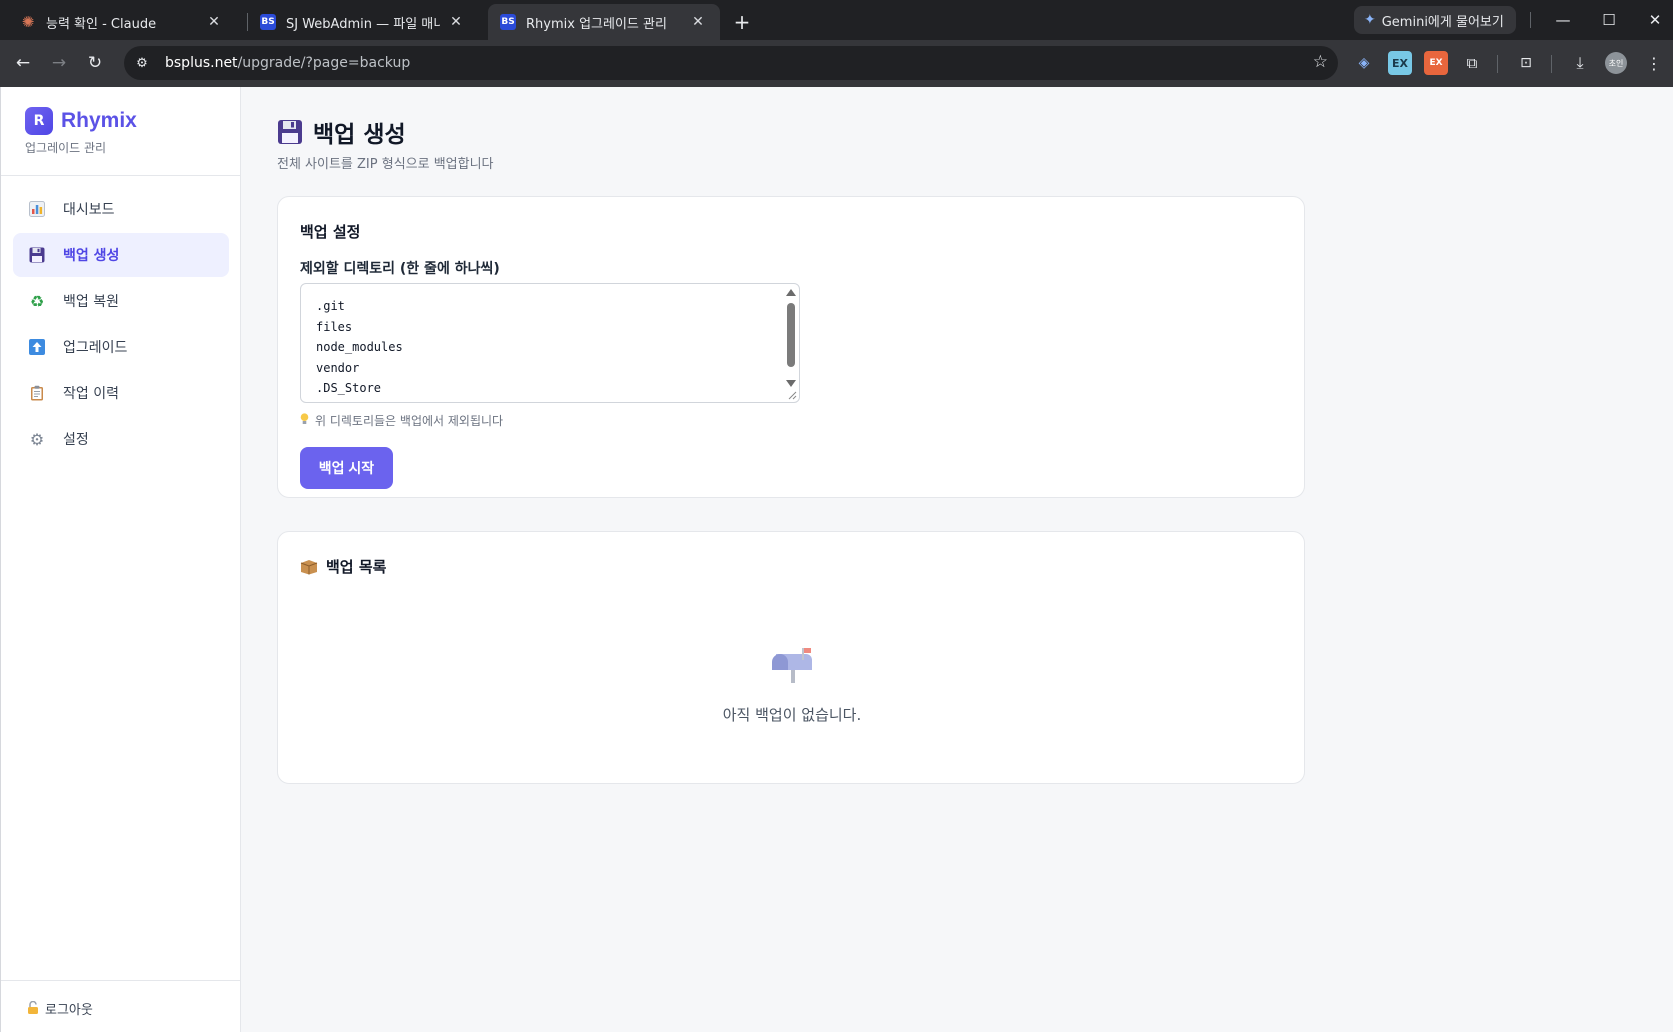 This screenshot has height=1032, width=1673. Describe the element at coordinates (1400, 63) in the screenshot. I see `extension-ex-icon: EX` at that location.